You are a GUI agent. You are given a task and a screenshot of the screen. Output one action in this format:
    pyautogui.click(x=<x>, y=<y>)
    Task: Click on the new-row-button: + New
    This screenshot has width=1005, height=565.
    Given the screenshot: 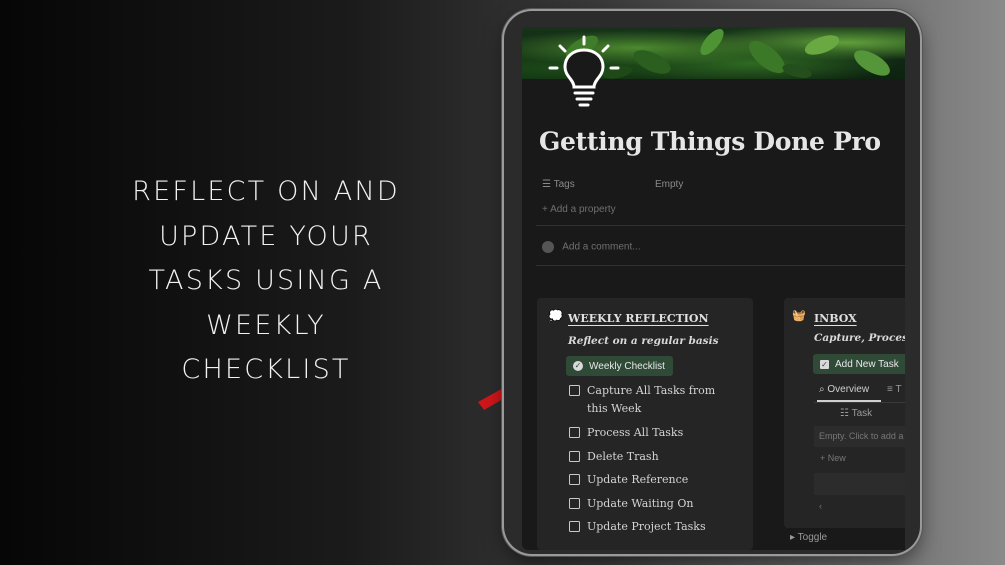 What is the action you would take?
    pyautogui.click(x=833, y=458)
    